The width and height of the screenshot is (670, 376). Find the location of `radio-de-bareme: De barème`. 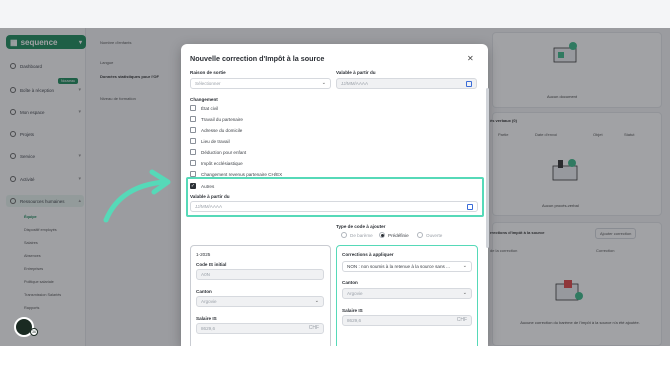

radio-de-bareme: De barème is located at coordinates (357, 235).